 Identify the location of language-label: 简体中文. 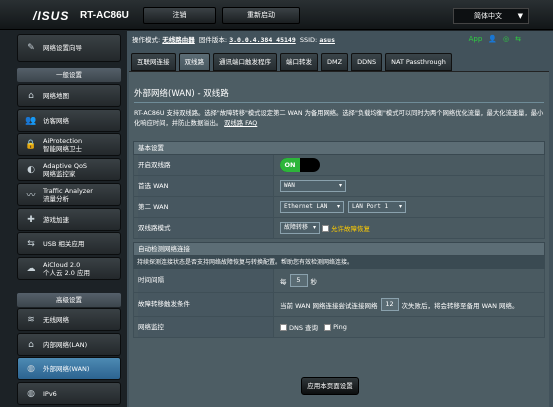
(488, 16).